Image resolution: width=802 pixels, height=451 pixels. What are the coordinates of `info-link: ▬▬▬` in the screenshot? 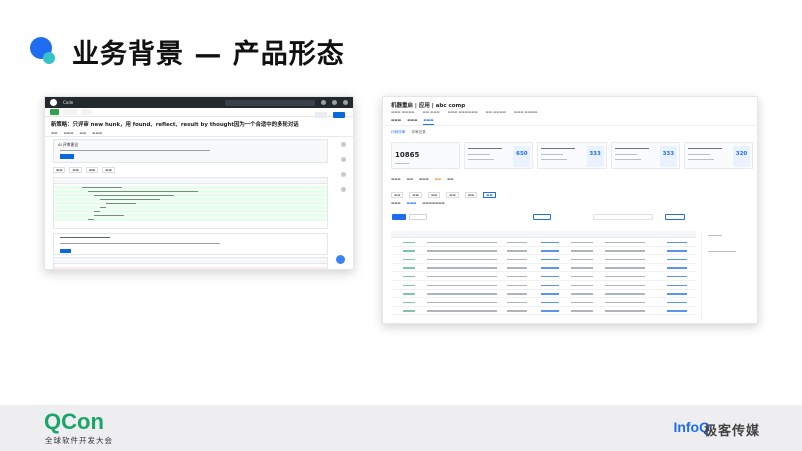 It's located at (411, 203).